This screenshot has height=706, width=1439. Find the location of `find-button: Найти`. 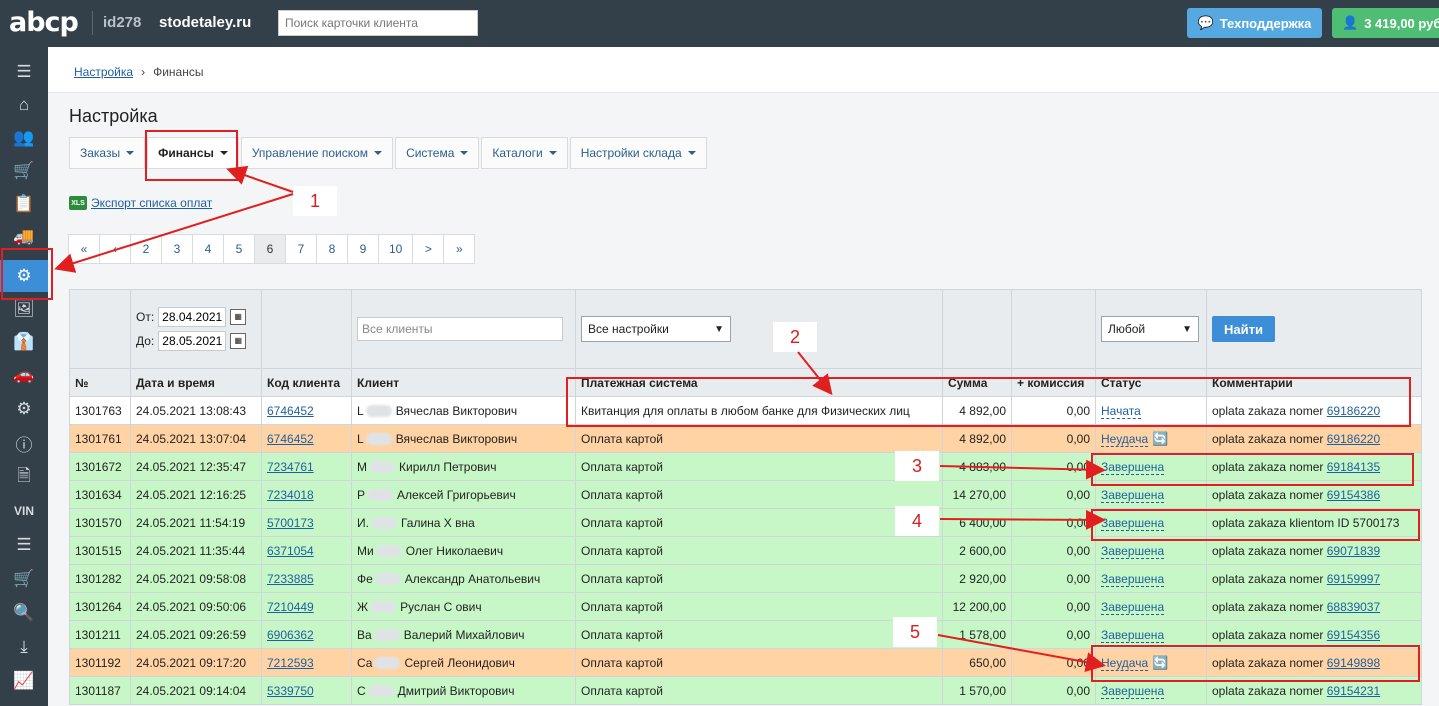

find-button: Найти is located at coordinates (1243, 329).